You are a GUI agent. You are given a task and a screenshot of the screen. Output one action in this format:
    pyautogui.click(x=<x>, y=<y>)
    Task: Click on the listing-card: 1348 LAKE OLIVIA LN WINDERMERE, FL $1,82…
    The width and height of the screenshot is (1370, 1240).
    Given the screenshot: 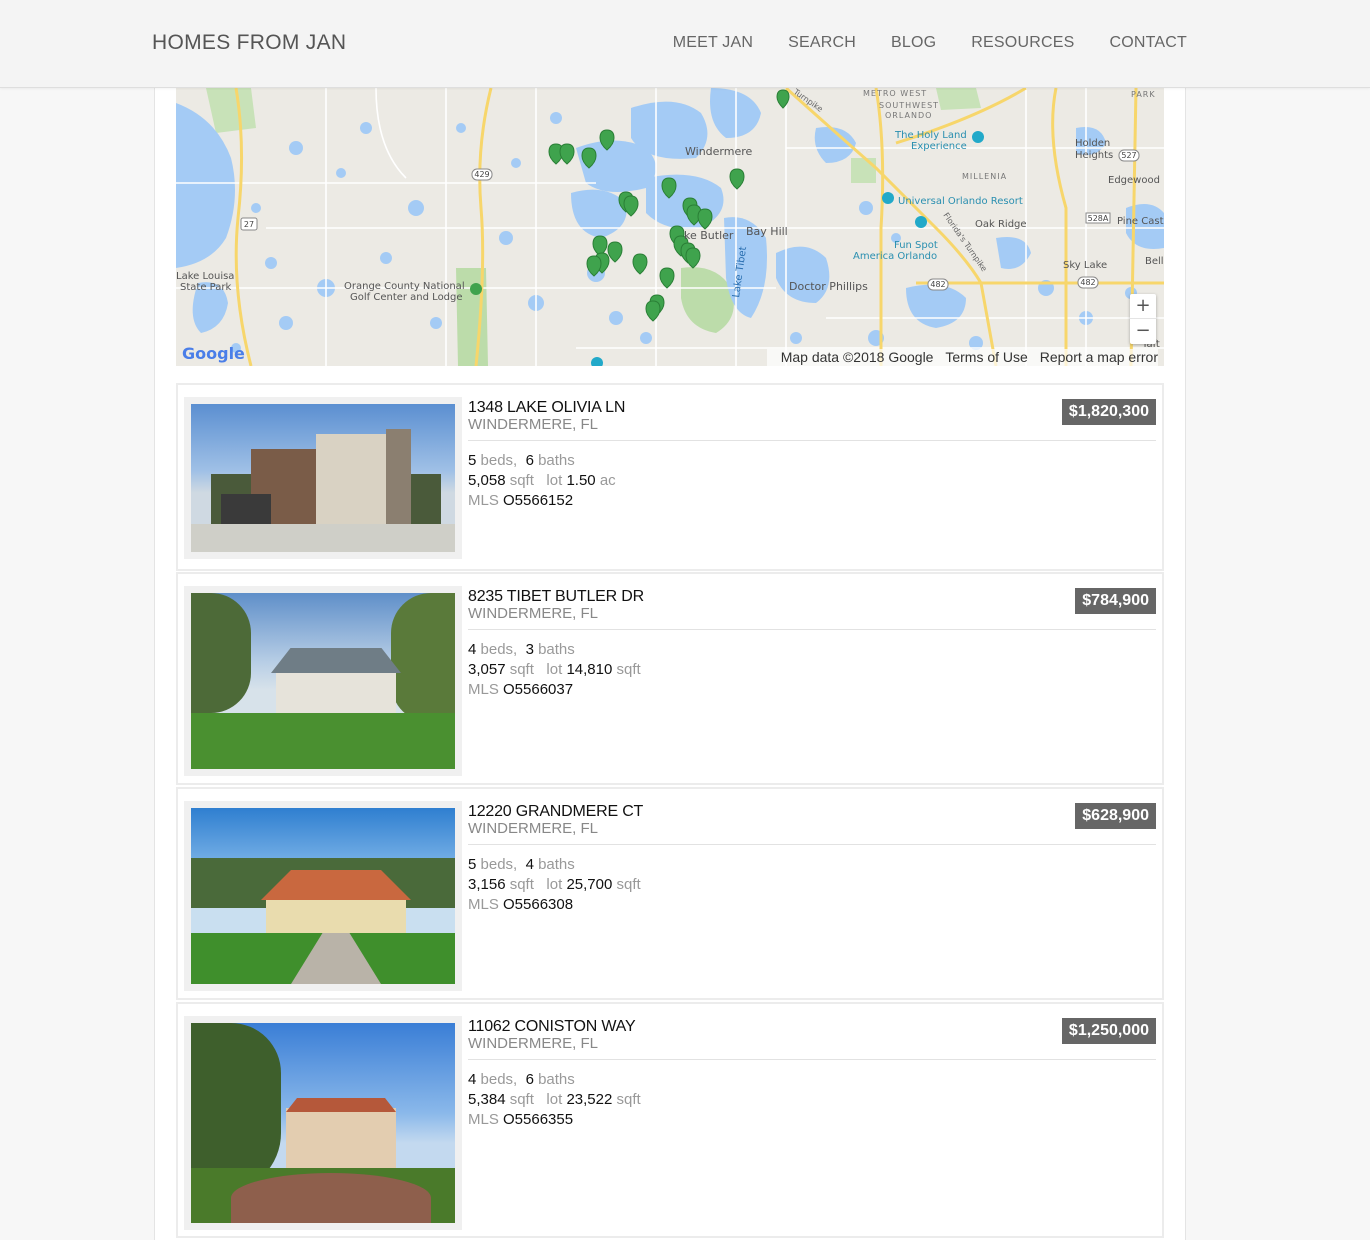 What is the action you would take?
    pyautogui.click(x=670, y=477)
    